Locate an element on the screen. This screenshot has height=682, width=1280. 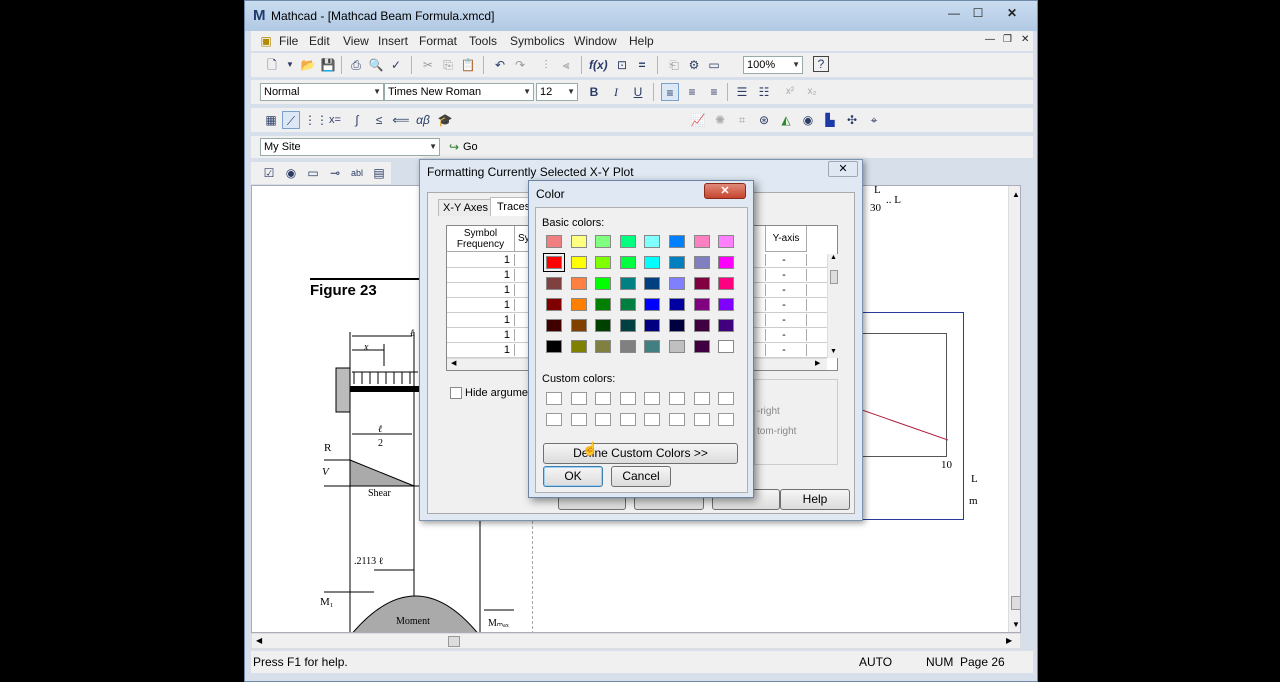
maximize-button: ☐ is located at coordinates (978, 13).